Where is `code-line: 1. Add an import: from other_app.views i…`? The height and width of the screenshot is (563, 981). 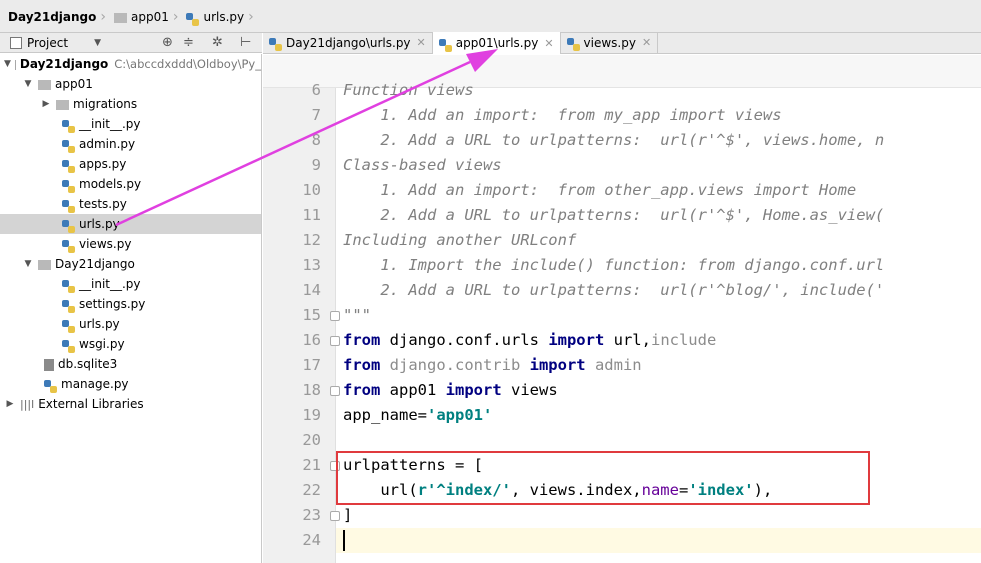 code-line: 1. Add an import: from other_app.views i… is located at coordinates (600, 190).